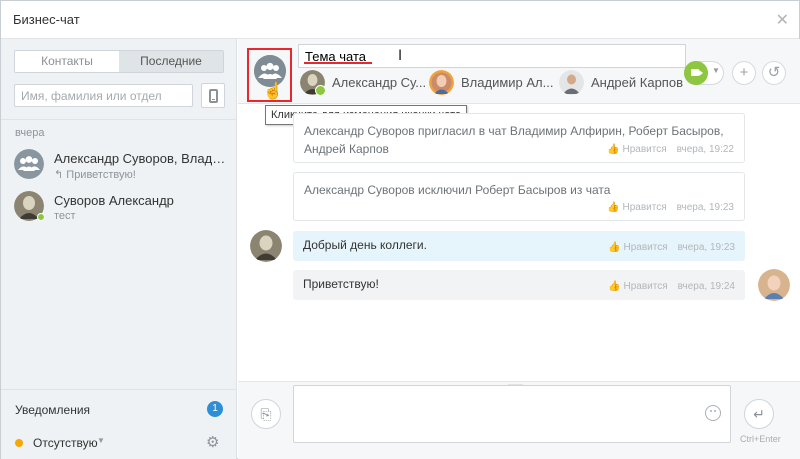  What do you see at coordinates (65, 443) in the screenshot?
I see `status-selector: Отсутствую` at bounding box center [65, 443].